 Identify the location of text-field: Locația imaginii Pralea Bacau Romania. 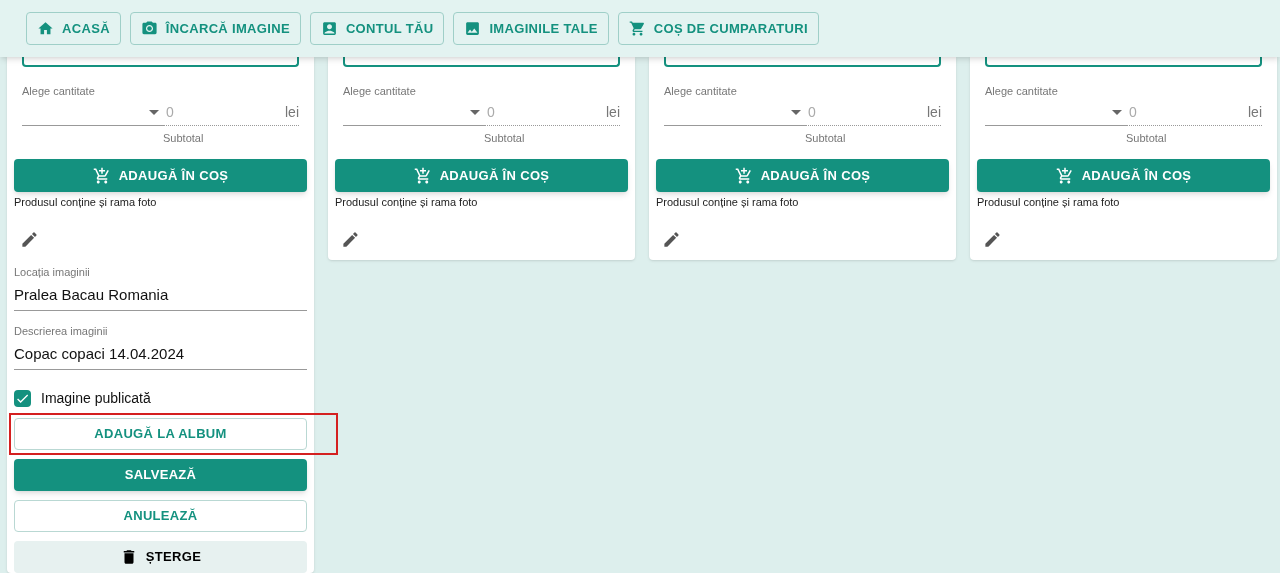
(160, 287).